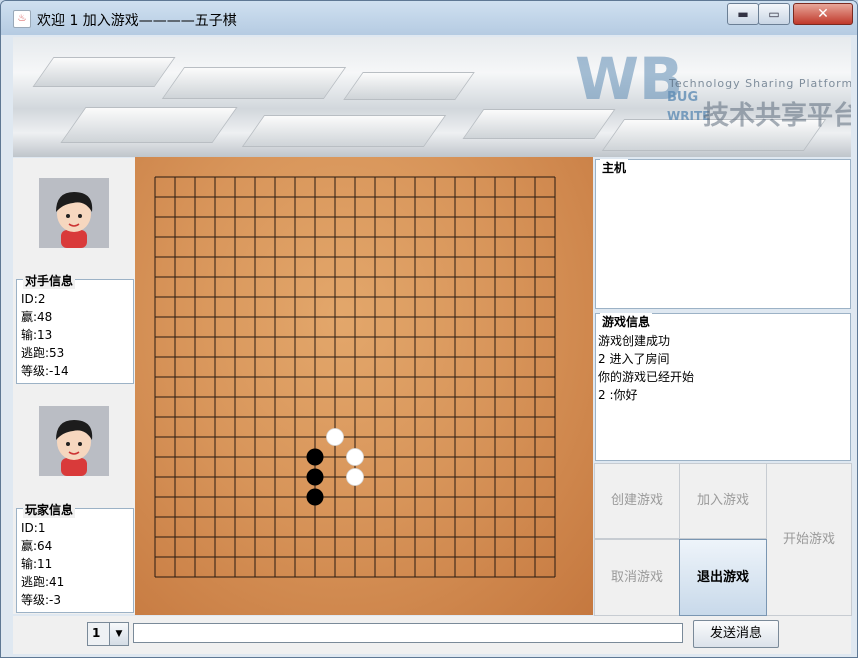 This screenshot has height=658, width=858. Describe the element at coordinates (743, 14) in the screenshot. I see `minimize-button: ▬` at that location.